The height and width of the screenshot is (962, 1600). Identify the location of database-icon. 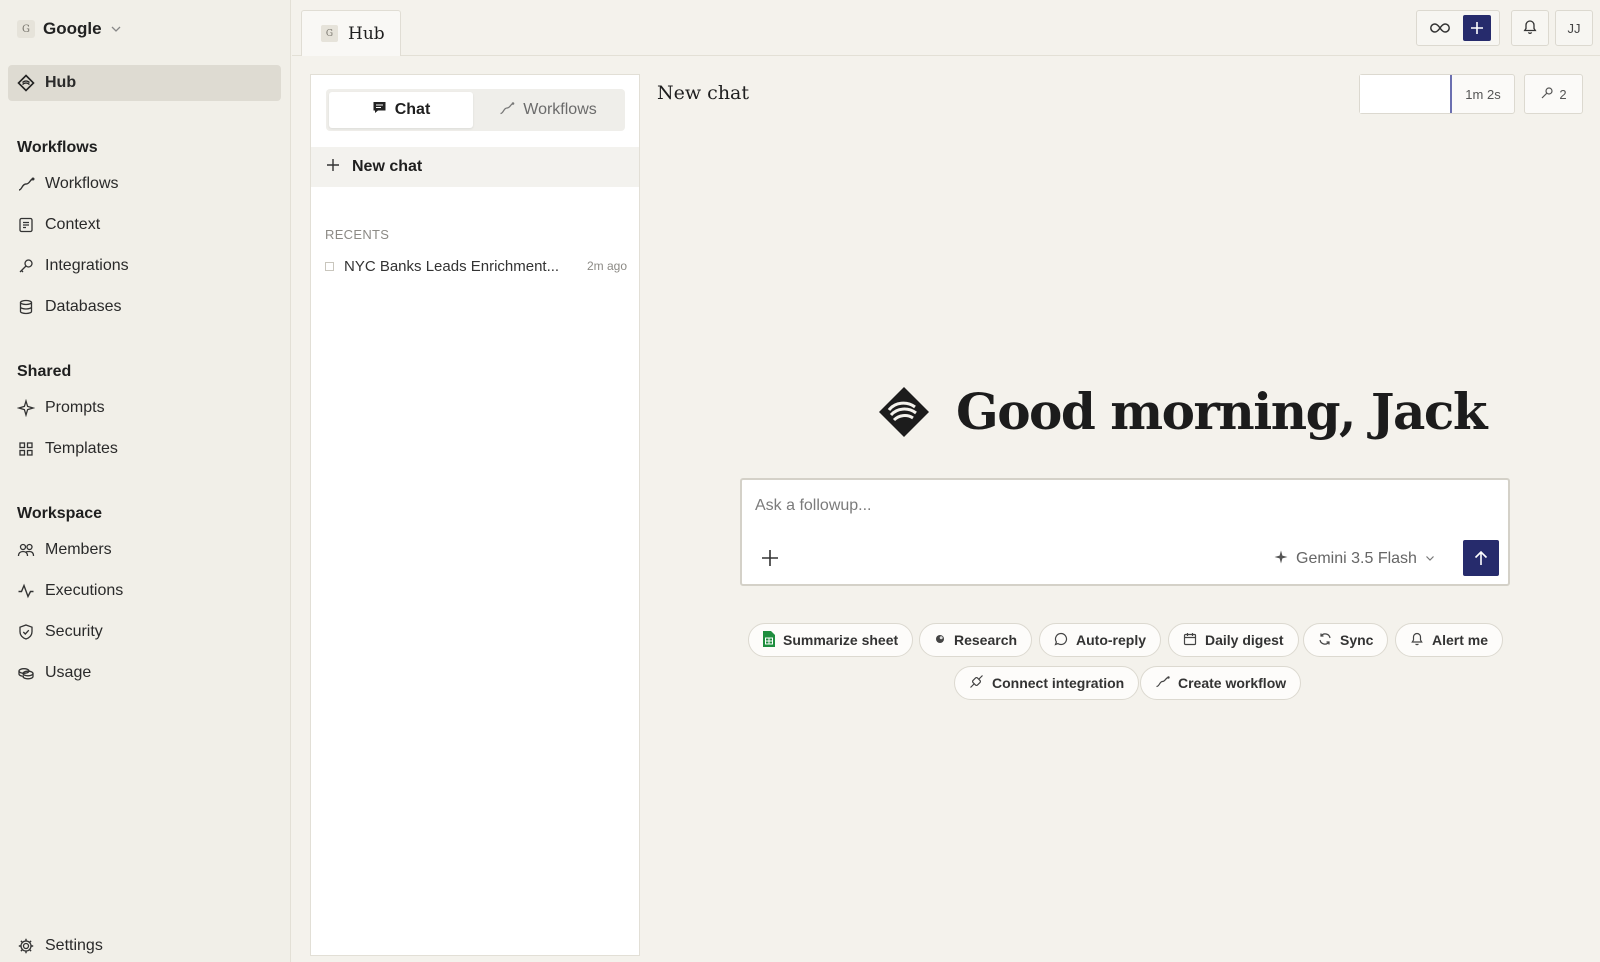
(26, 307).